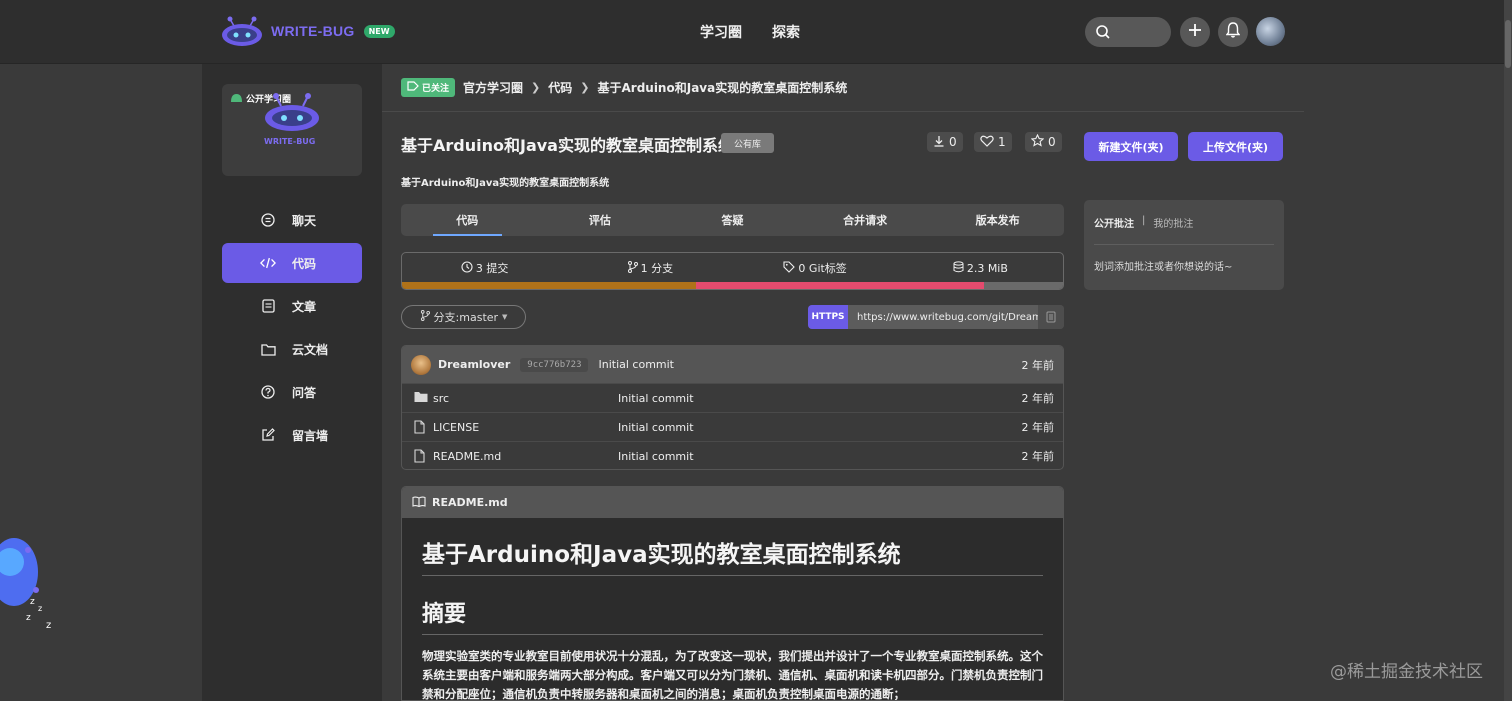 The height and width of the screenshot is (701, 1512). I want to click on sidebar-item-cloud-docs: 云文档, so click(292, 349).